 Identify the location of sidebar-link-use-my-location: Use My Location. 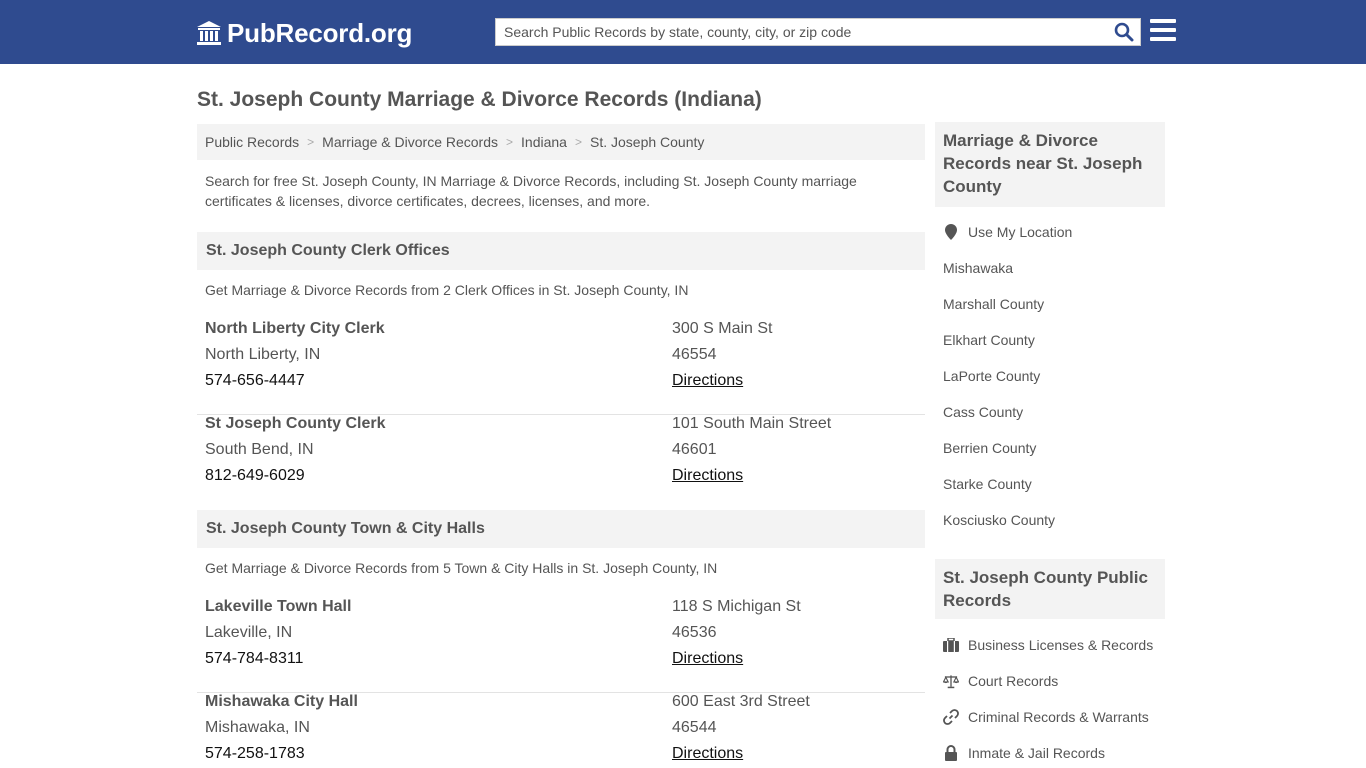
(1007, 232).